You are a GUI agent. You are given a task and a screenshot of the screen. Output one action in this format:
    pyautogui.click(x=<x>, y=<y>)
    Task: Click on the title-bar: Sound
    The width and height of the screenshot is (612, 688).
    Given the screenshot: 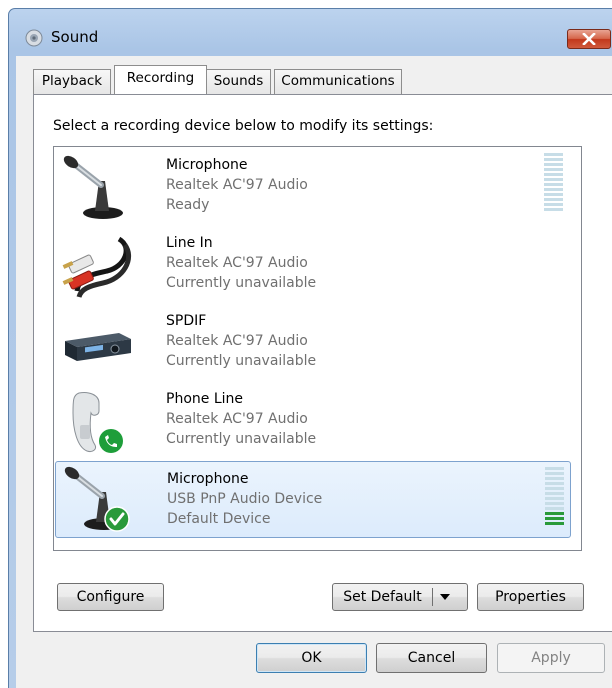 What is the action you would take?
    pyautogui.click(x=310, y=33)
    